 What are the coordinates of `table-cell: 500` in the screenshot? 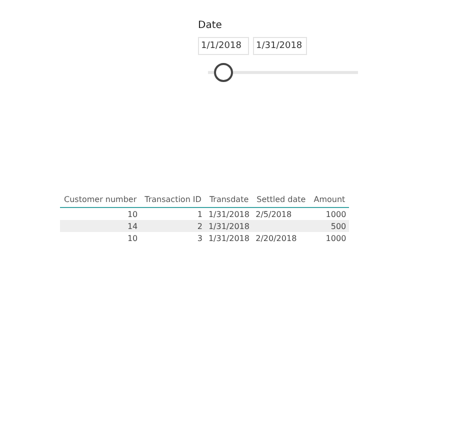 It's located at (338, 226).